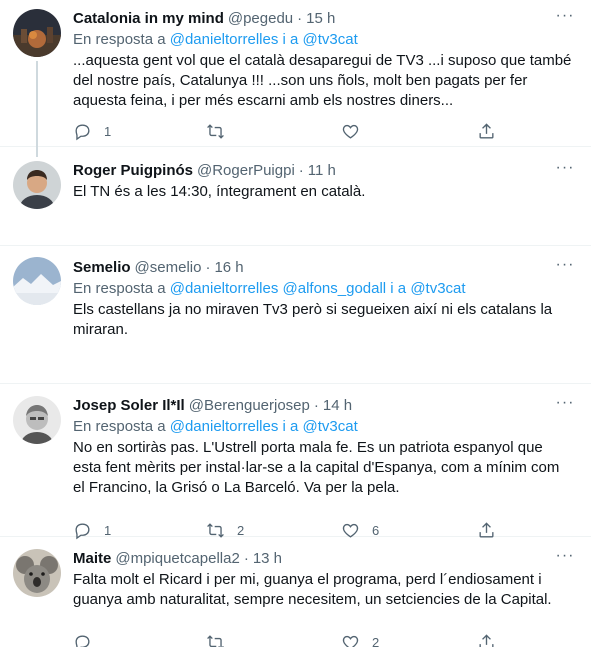 The width and height of the screenshot is (591, 647). I want to click on display-name: Maite, so click(92, 559).